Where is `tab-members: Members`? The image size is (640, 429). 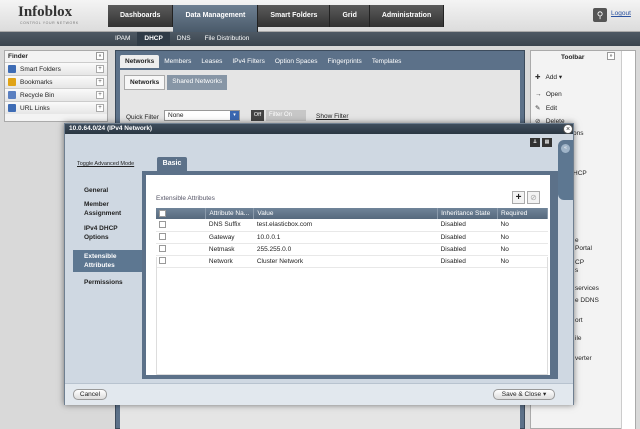 tab-members: Members is located at coordinates (177, 61).